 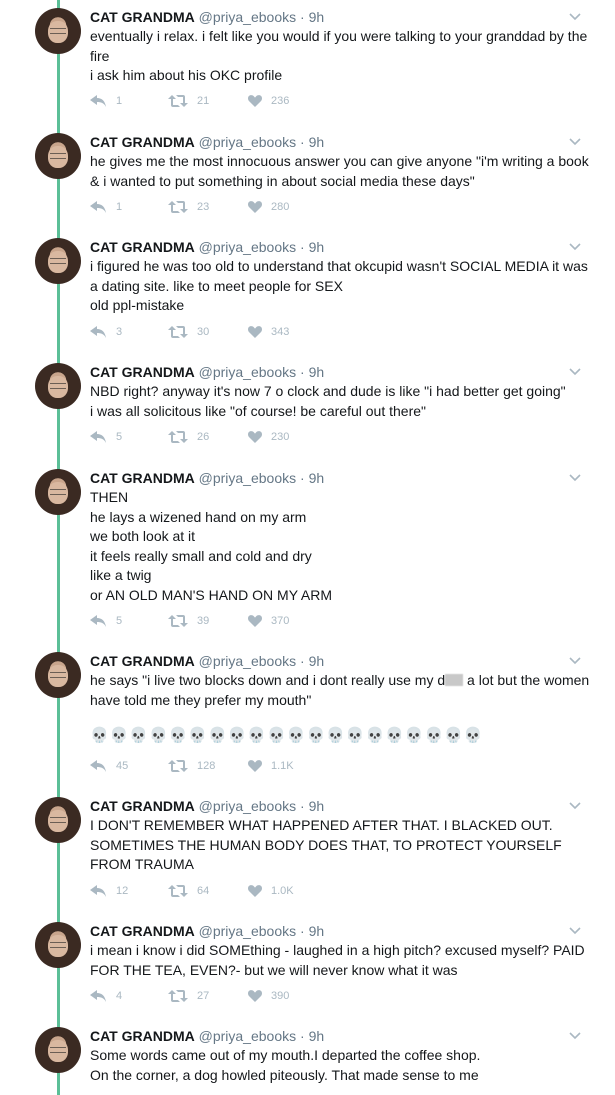 I want to click on retweet-button: 64, so click(x=188, y=891).